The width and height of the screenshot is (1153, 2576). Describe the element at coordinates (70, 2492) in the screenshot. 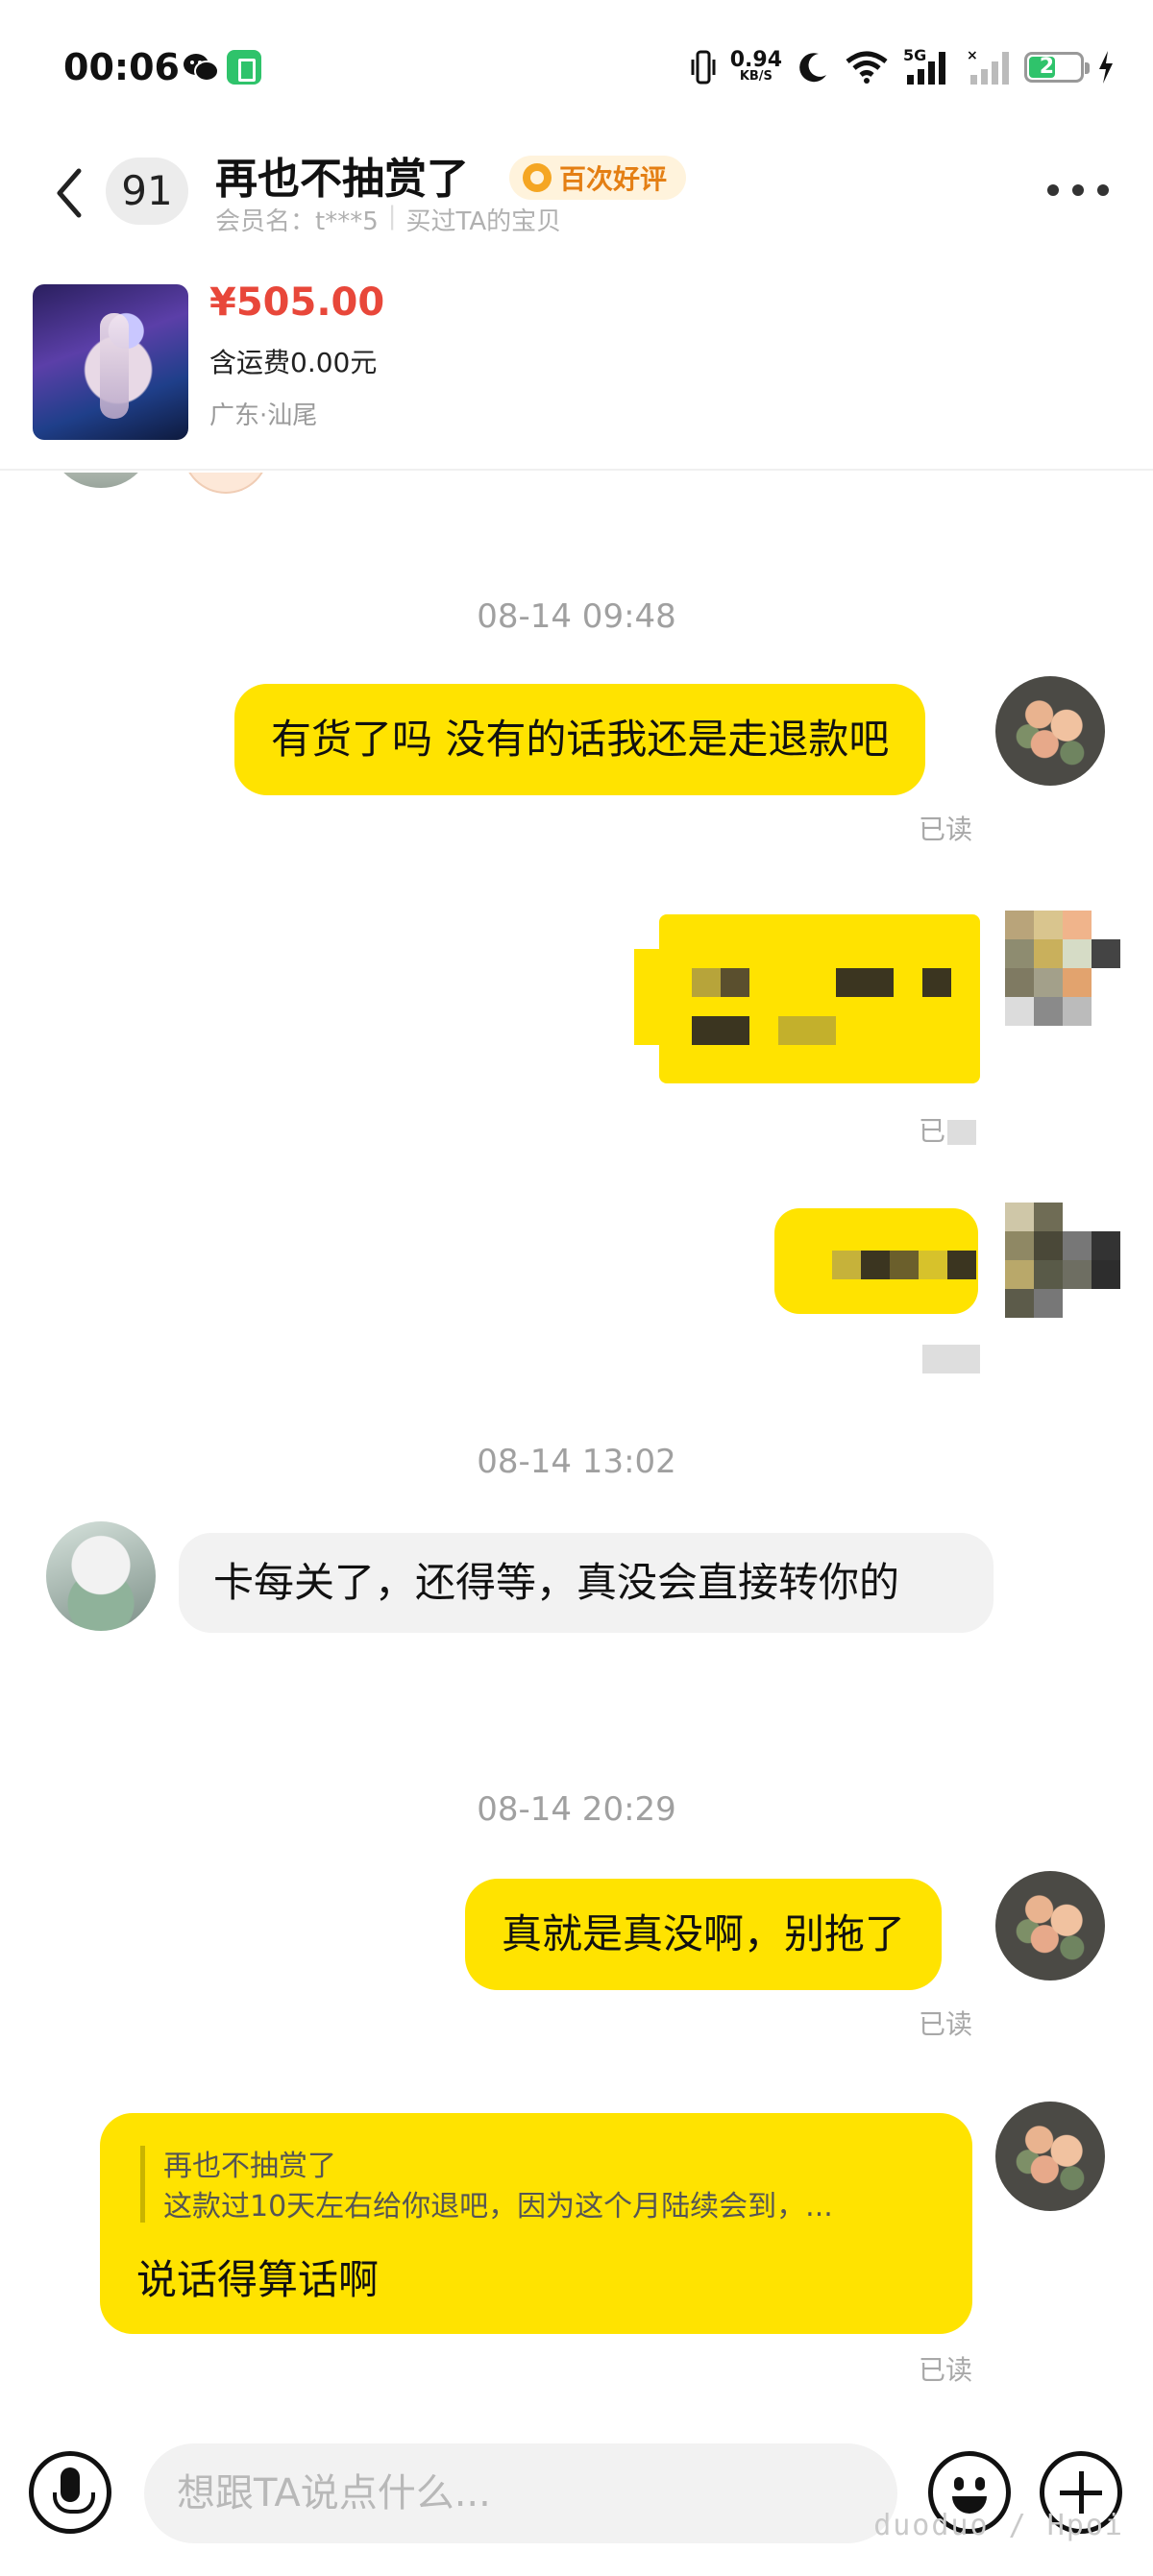

I see `voice-input-icon` at that location.